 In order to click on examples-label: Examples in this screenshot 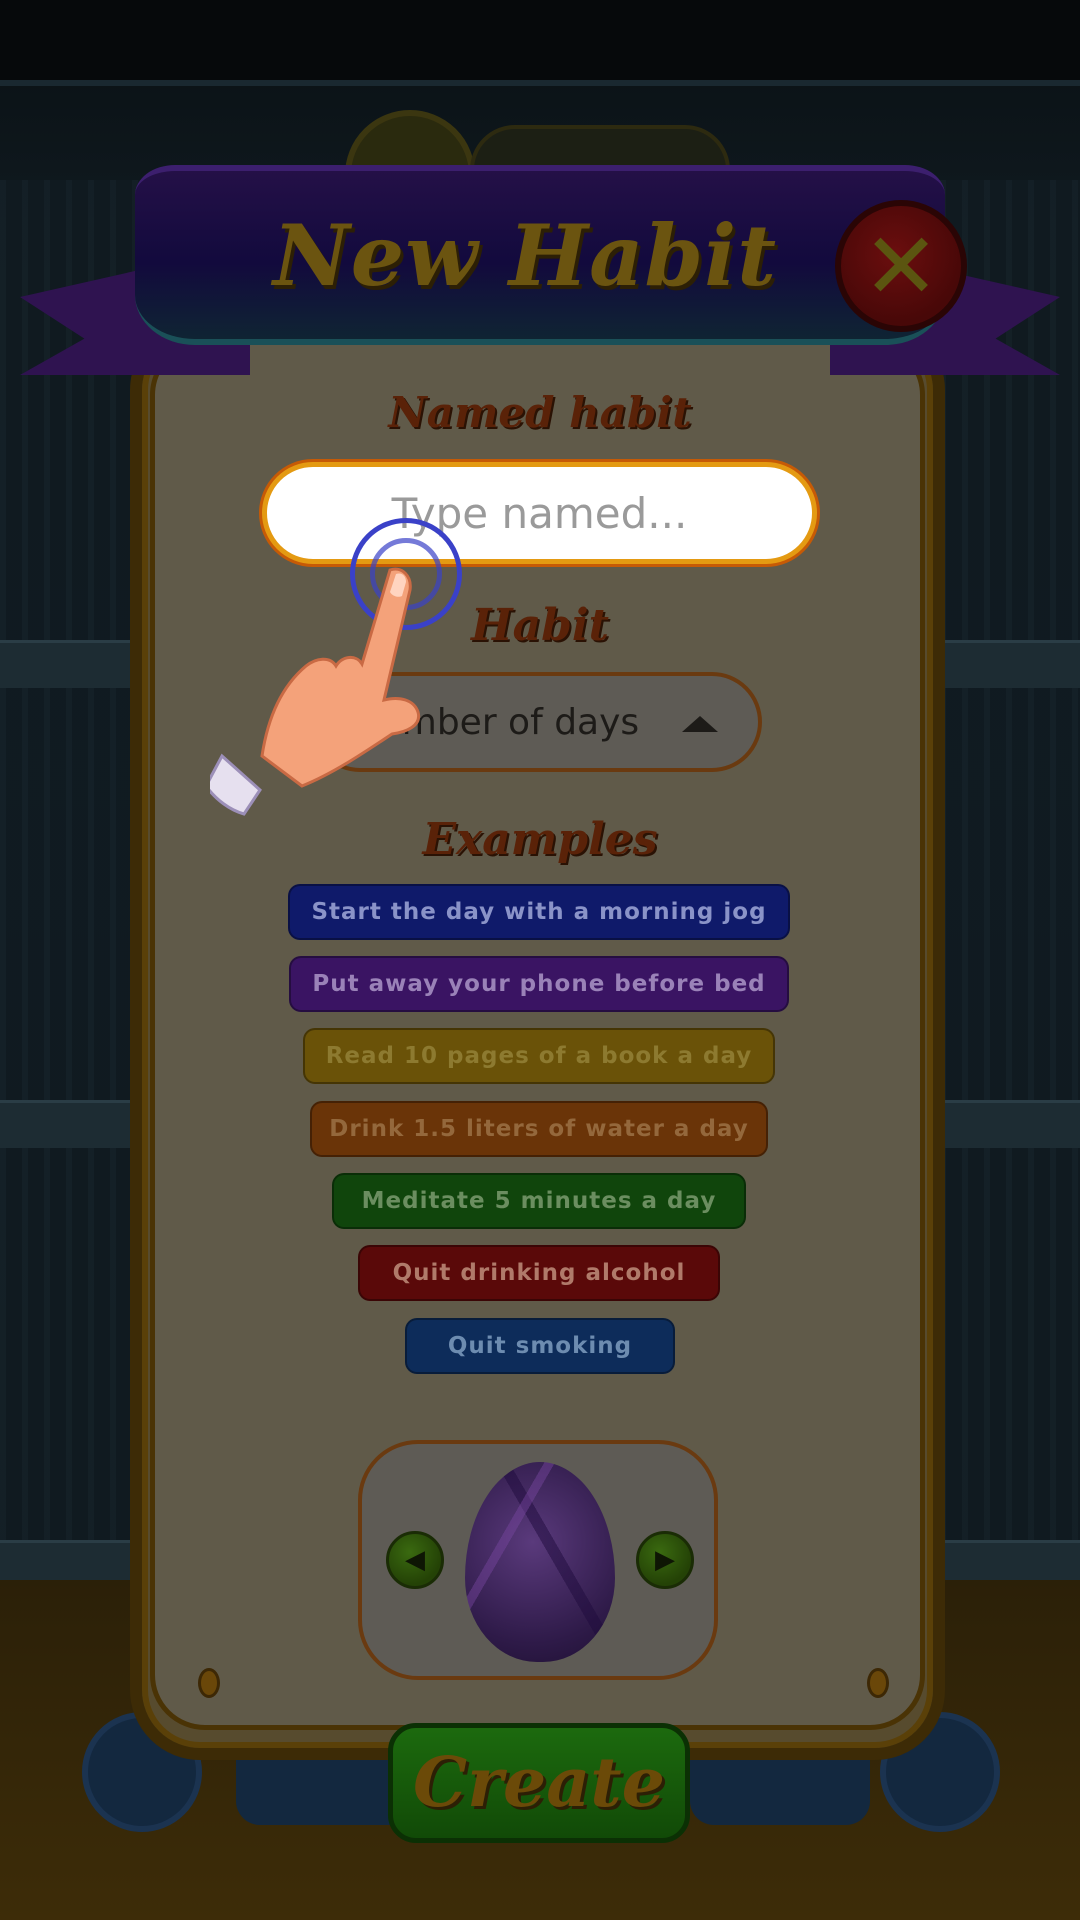, I will do `click(540, 839)`.